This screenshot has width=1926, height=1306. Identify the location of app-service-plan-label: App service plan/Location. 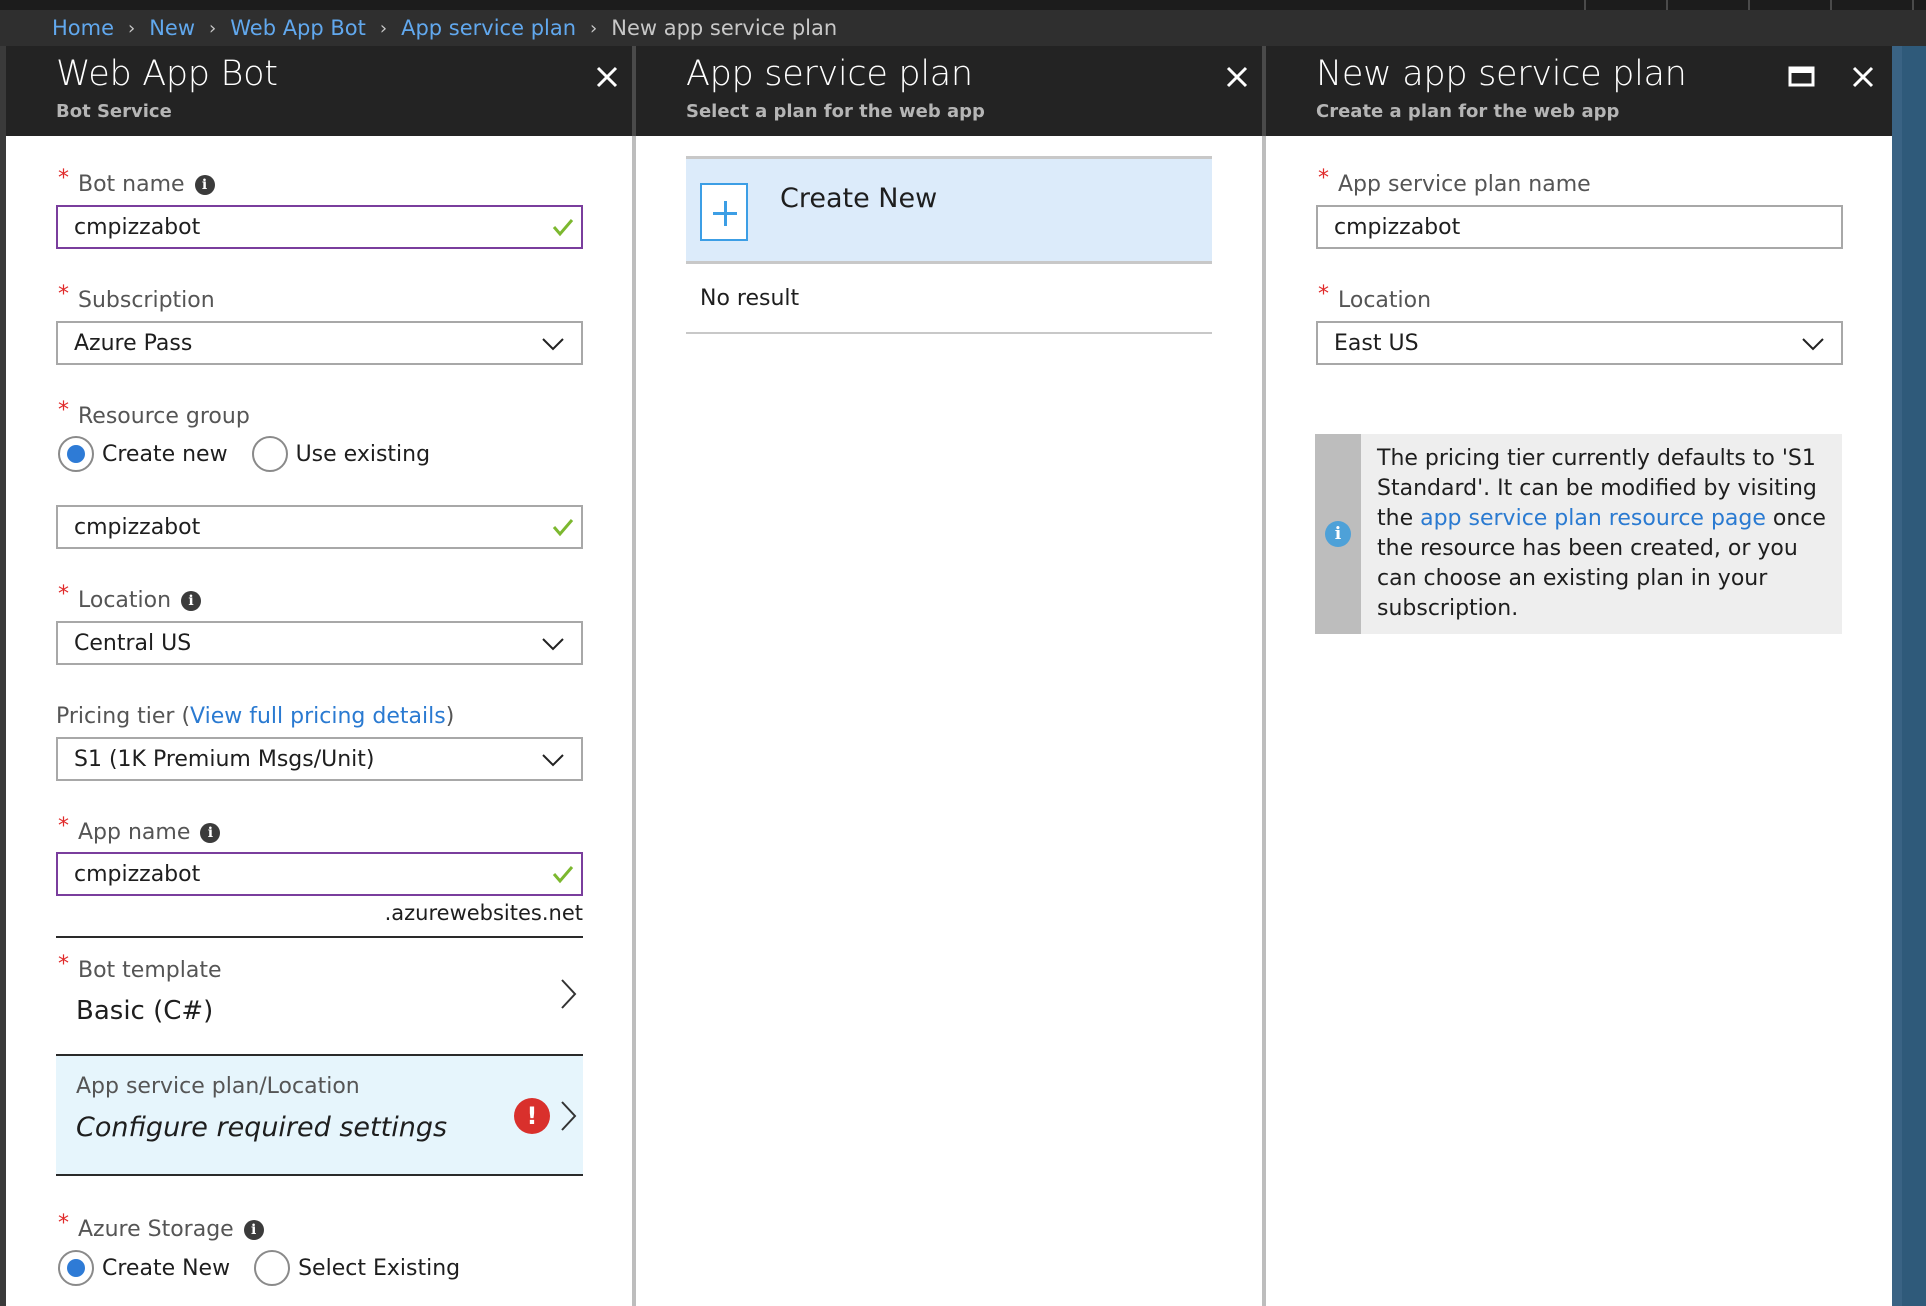
(218, 1086).